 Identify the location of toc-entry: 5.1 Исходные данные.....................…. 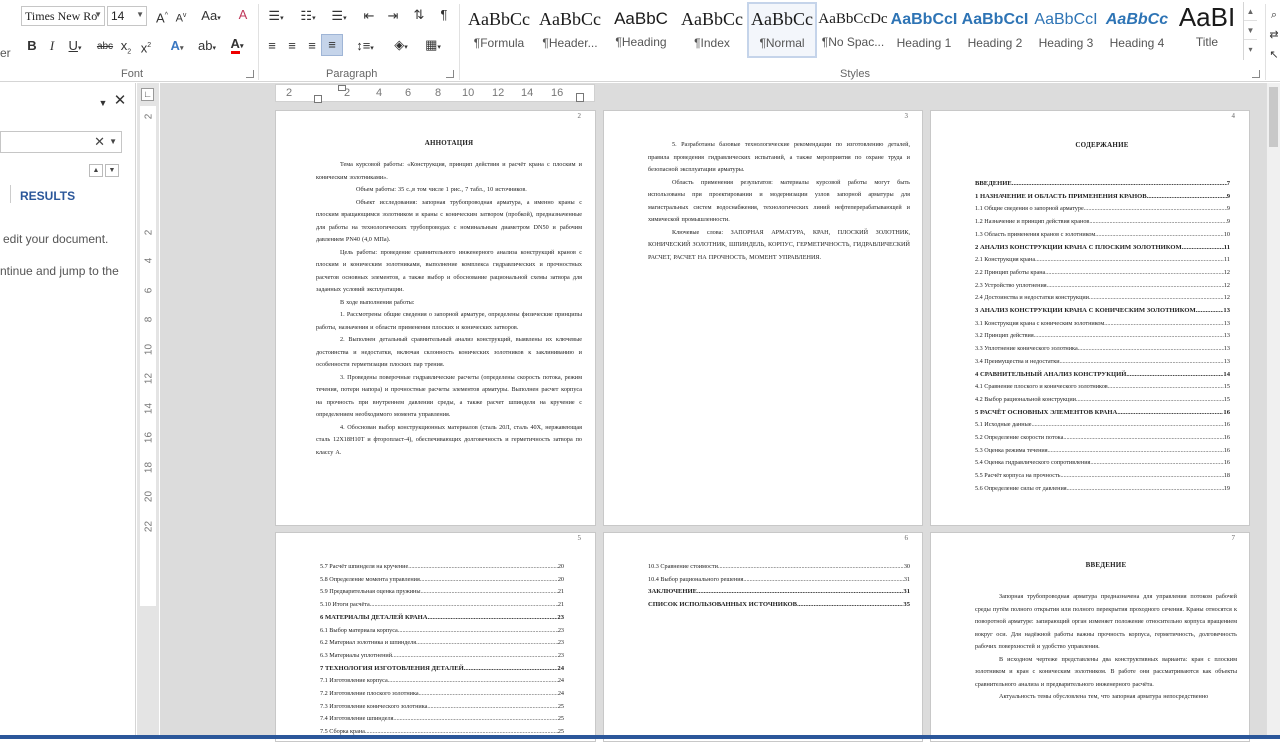
(1102, 425).